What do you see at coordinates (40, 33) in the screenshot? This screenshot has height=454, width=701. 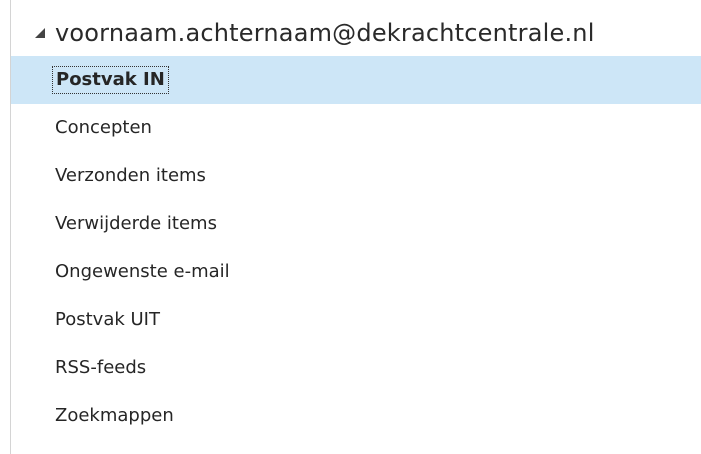 I see `collapse-triangle-icon` at bounding box center [40, 33].